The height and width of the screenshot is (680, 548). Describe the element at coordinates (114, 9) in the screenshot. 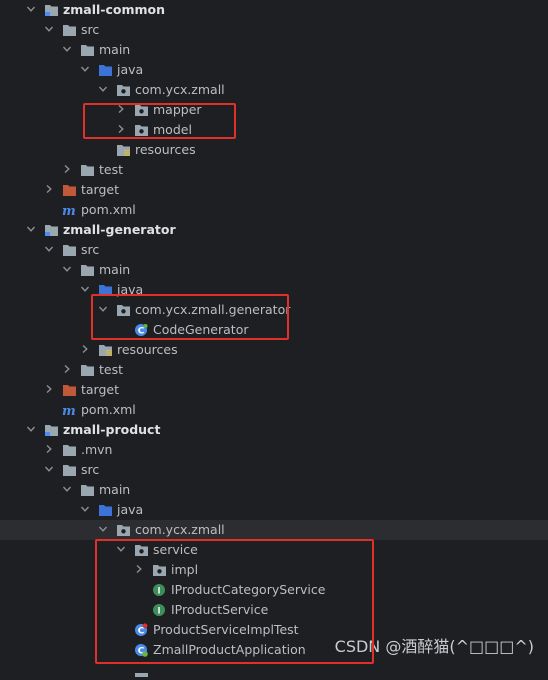

I see `tree-item-label: zmall-common` at that location.